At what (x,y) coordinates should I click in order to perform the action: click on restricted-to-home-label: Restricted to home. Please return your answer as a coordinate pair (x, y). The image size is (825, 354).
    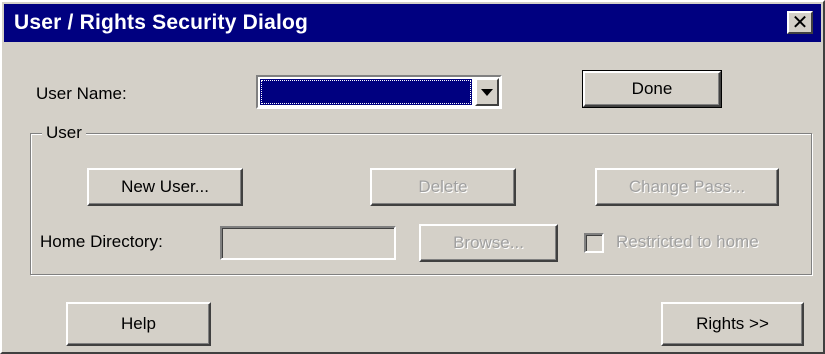
    Looking at the image, I should click on (687, 241).